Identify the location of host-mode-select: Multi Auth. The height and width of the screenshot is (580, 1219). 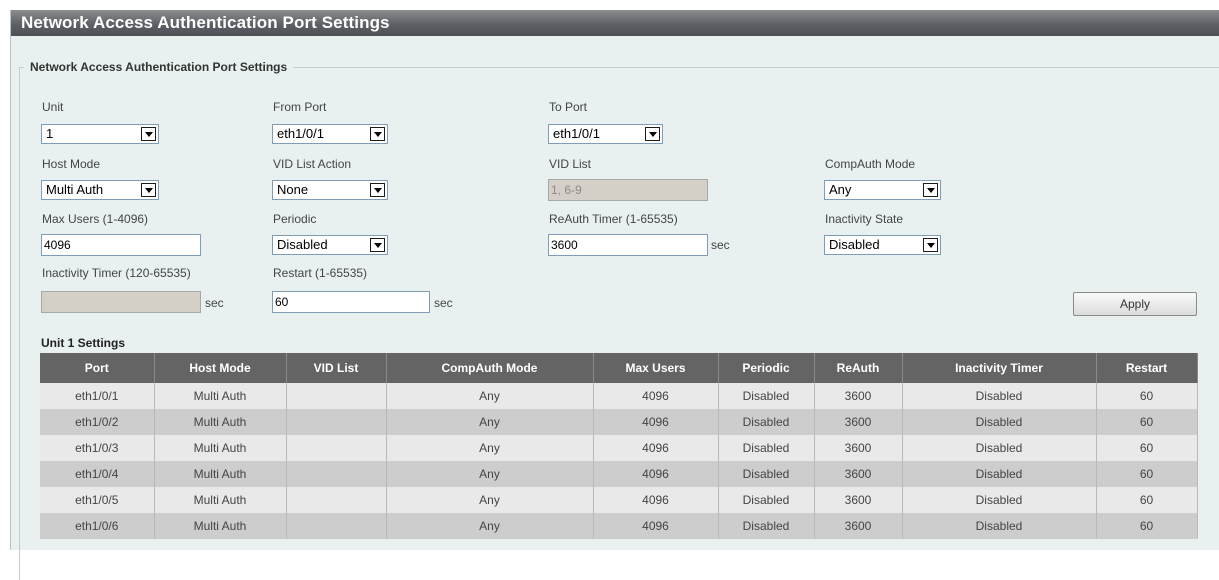
(100, 190).